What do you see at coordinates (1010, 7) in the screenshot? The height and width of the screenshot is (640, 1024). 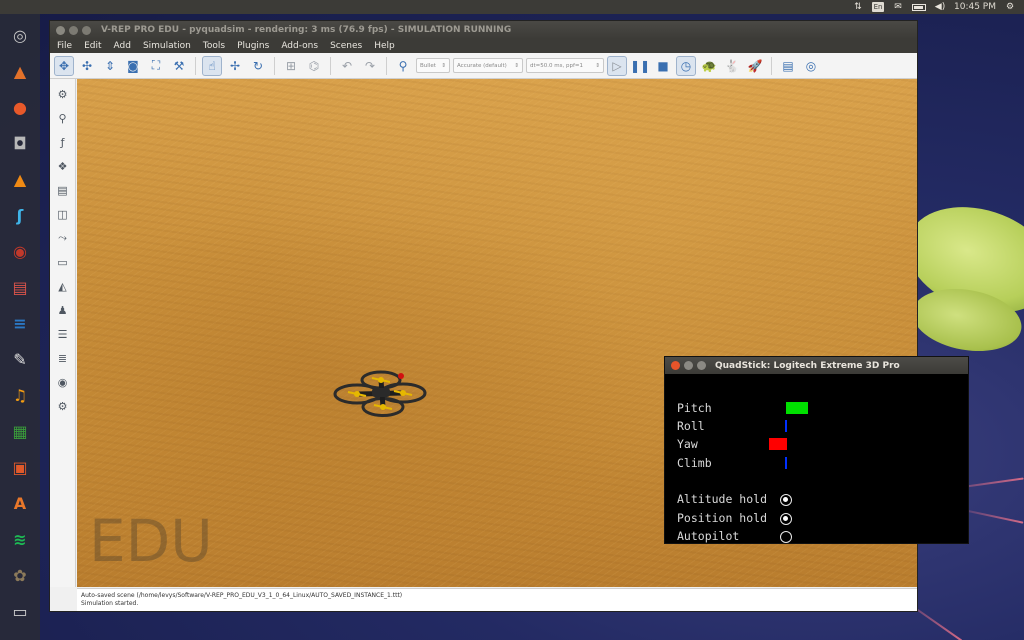 I see `power-icon: ⚙` at bounding box center [1010, 7].